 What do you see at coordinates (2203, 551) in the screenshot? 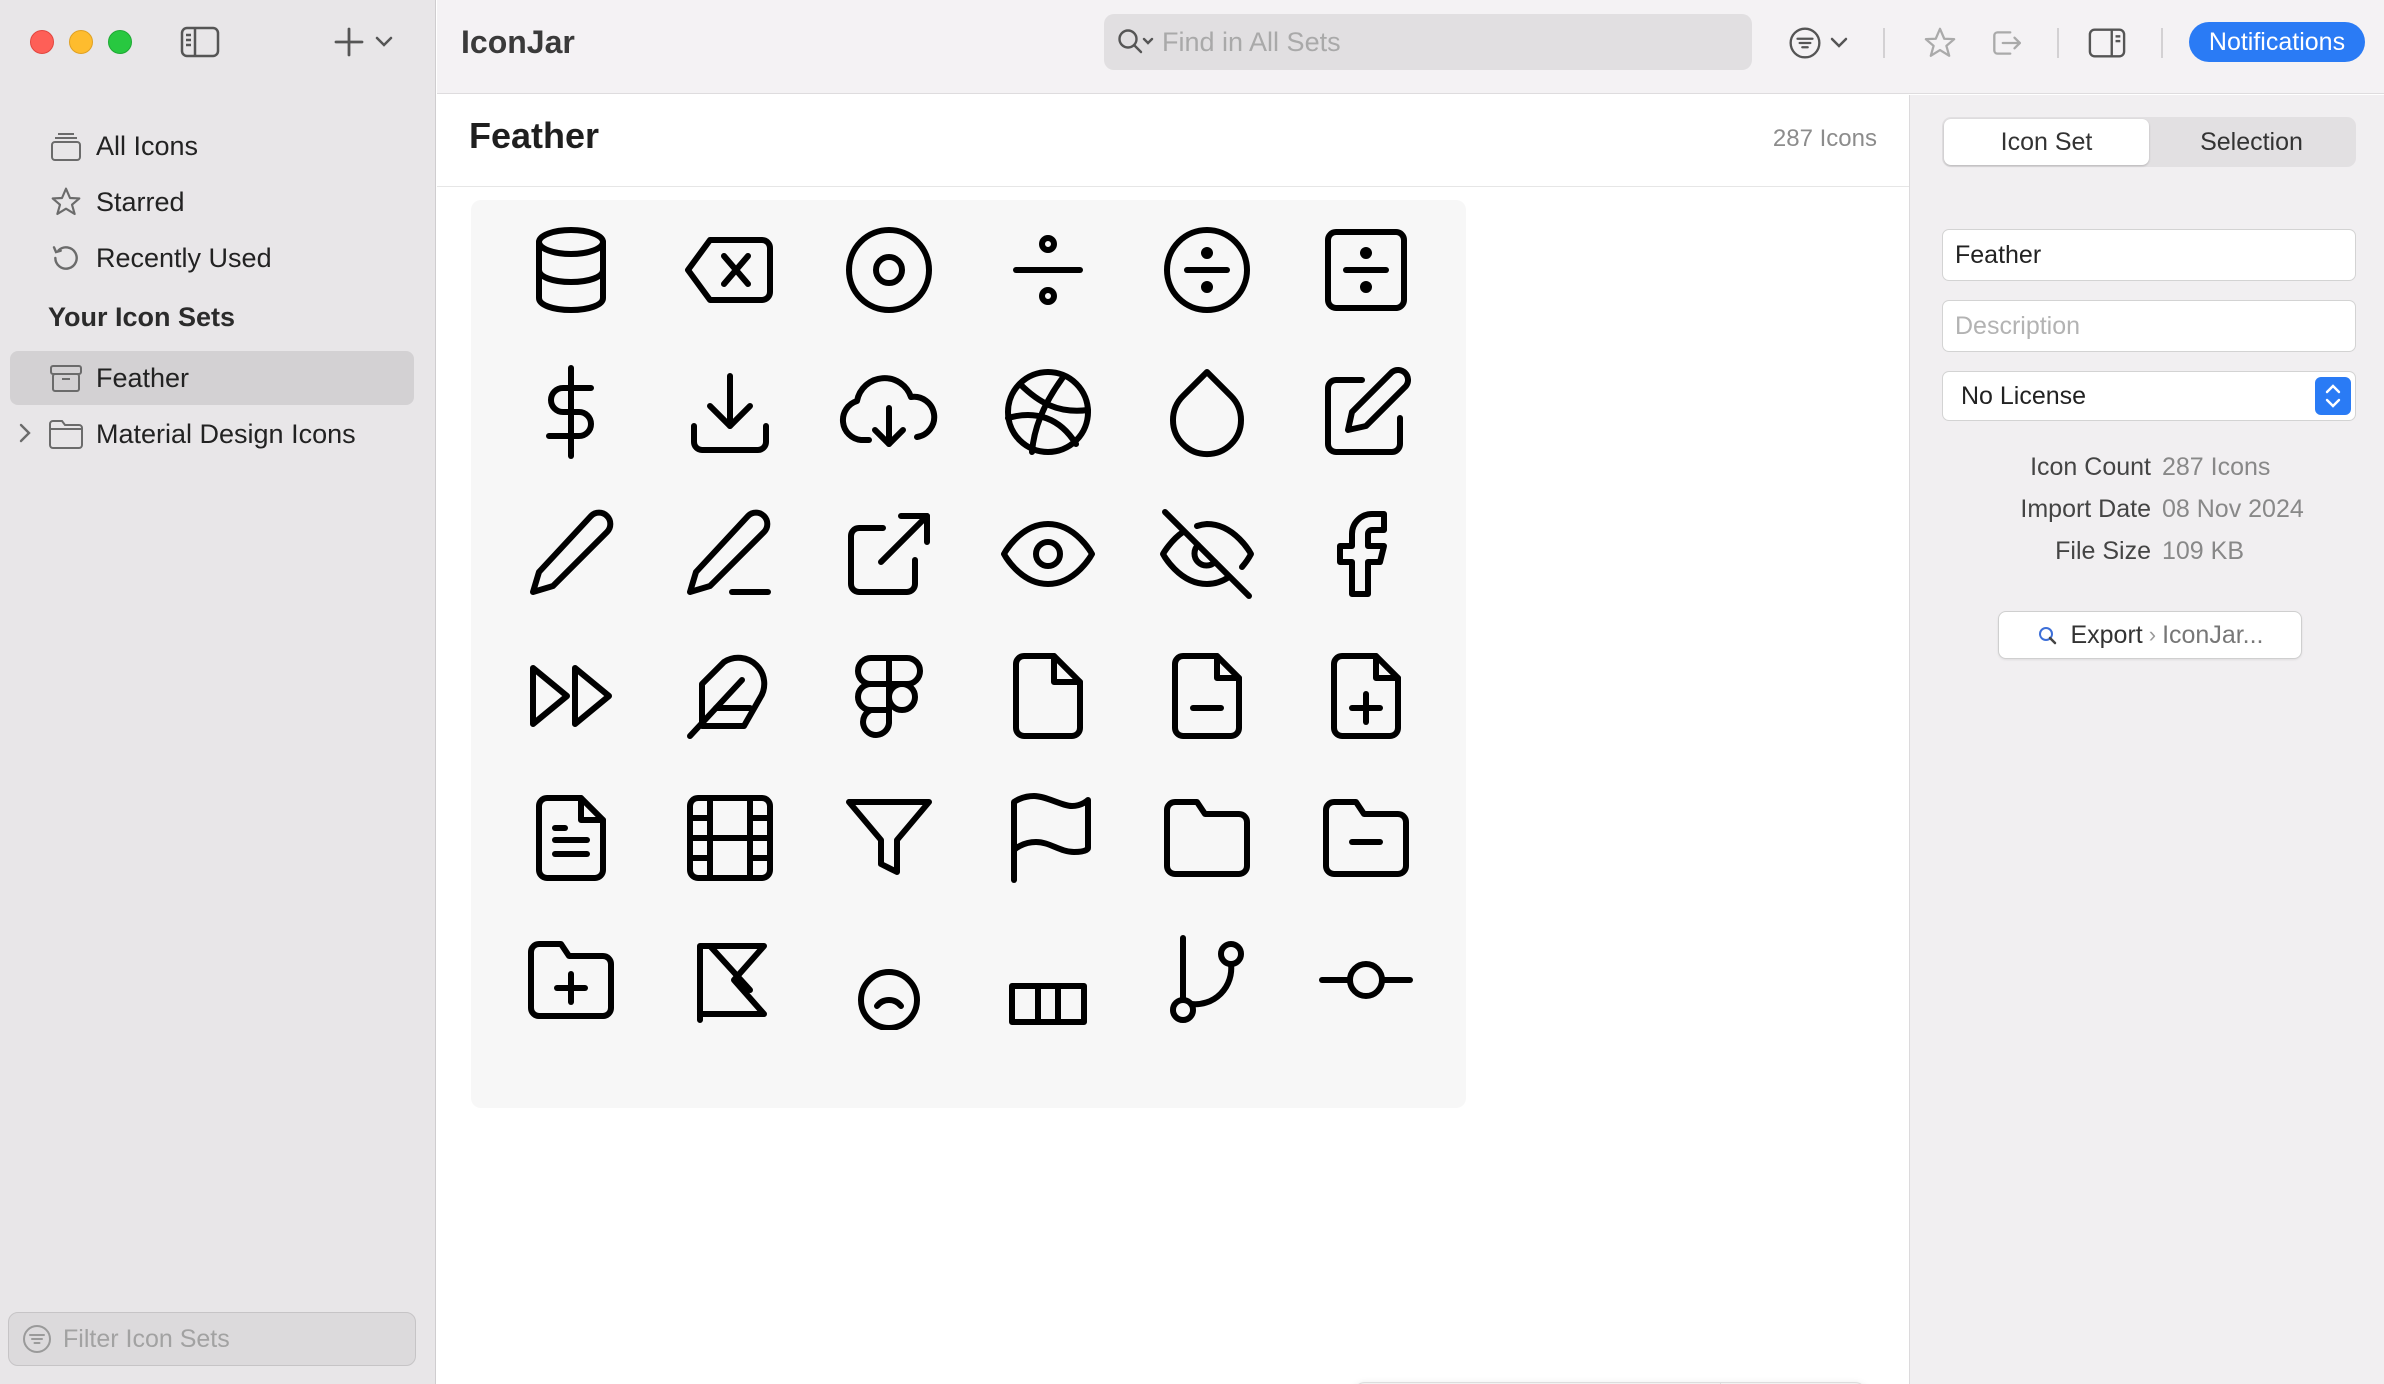
I see `meta-value: 109 KB` at bounding box center [2203, 551].